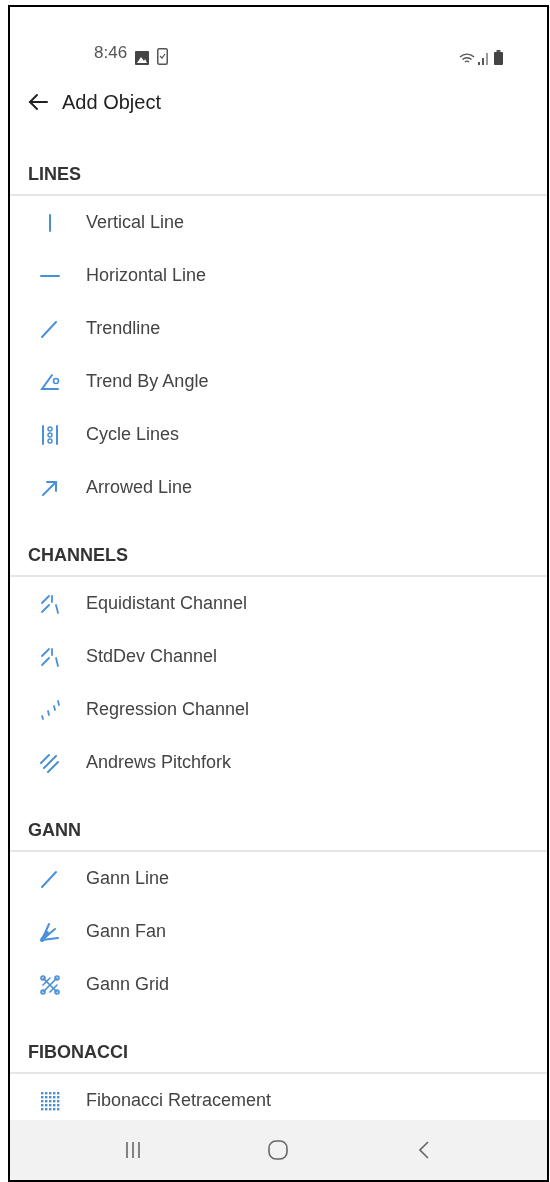 The width and height of the screenshot is (550, 1182). I want to click on parallel-lines-icon, so click(50, 762).